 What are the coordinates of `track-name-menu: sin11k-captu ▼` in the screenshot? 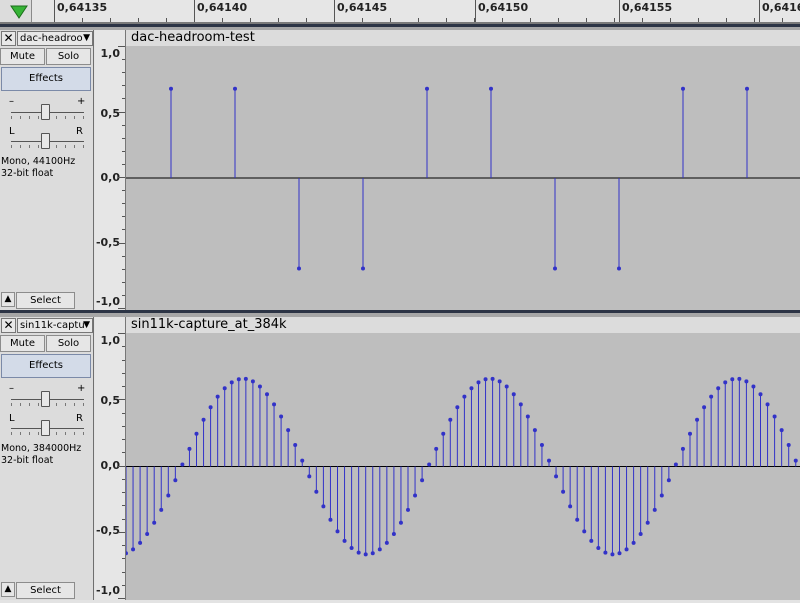 It's located at (55, 325).